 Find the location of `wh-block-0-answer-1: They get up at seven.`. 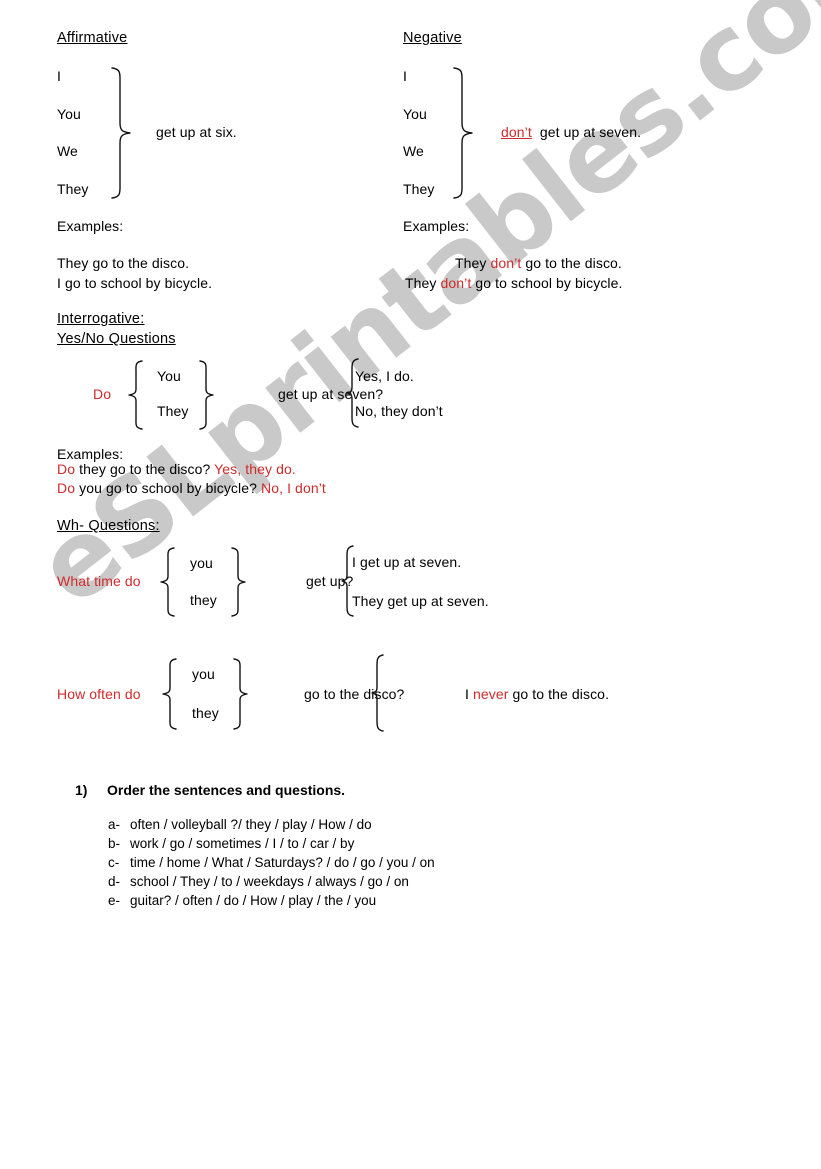

wh-block-0-answer-1: They get up at seven. is located at coordinates (420, 601).